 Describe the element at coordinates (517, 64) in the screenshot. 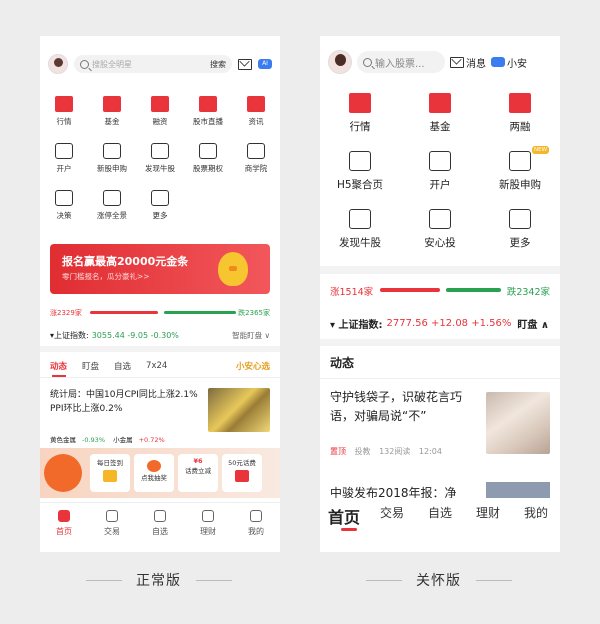

I see `assistant-label: 小安` at that location.